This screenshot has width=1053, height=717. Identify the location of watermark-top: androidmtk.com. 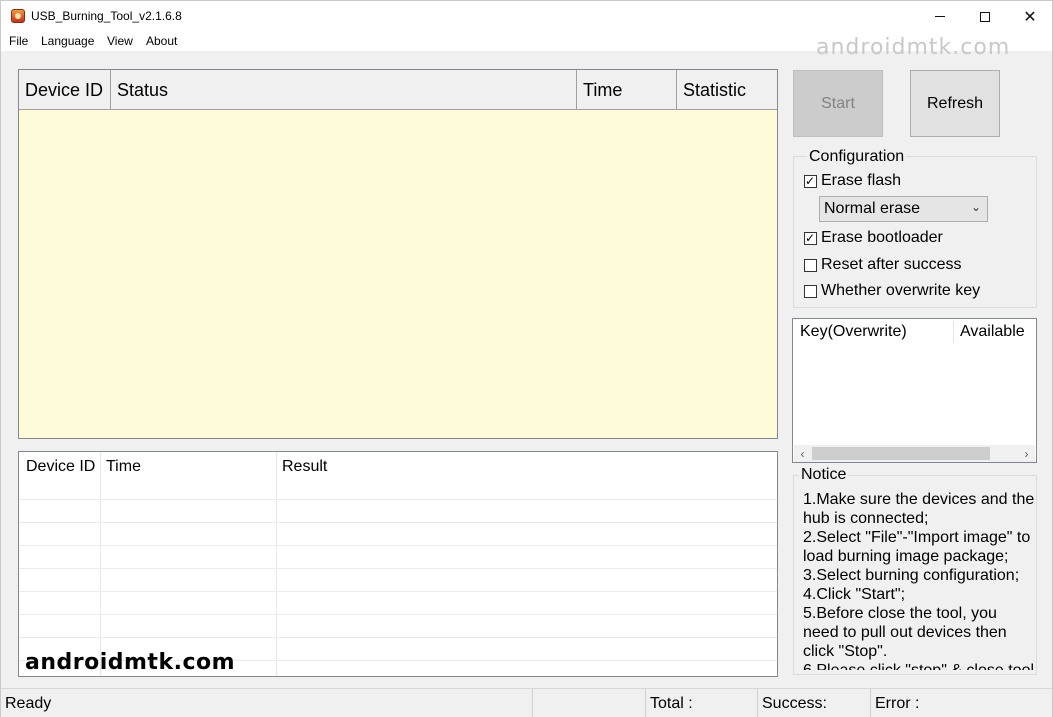
(913, 47).